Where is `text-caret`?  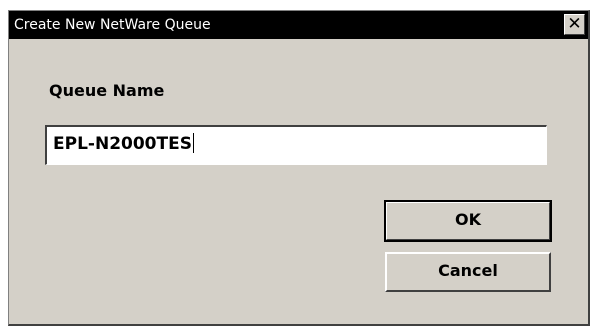 text-caret is located at coordinates (193, 143).